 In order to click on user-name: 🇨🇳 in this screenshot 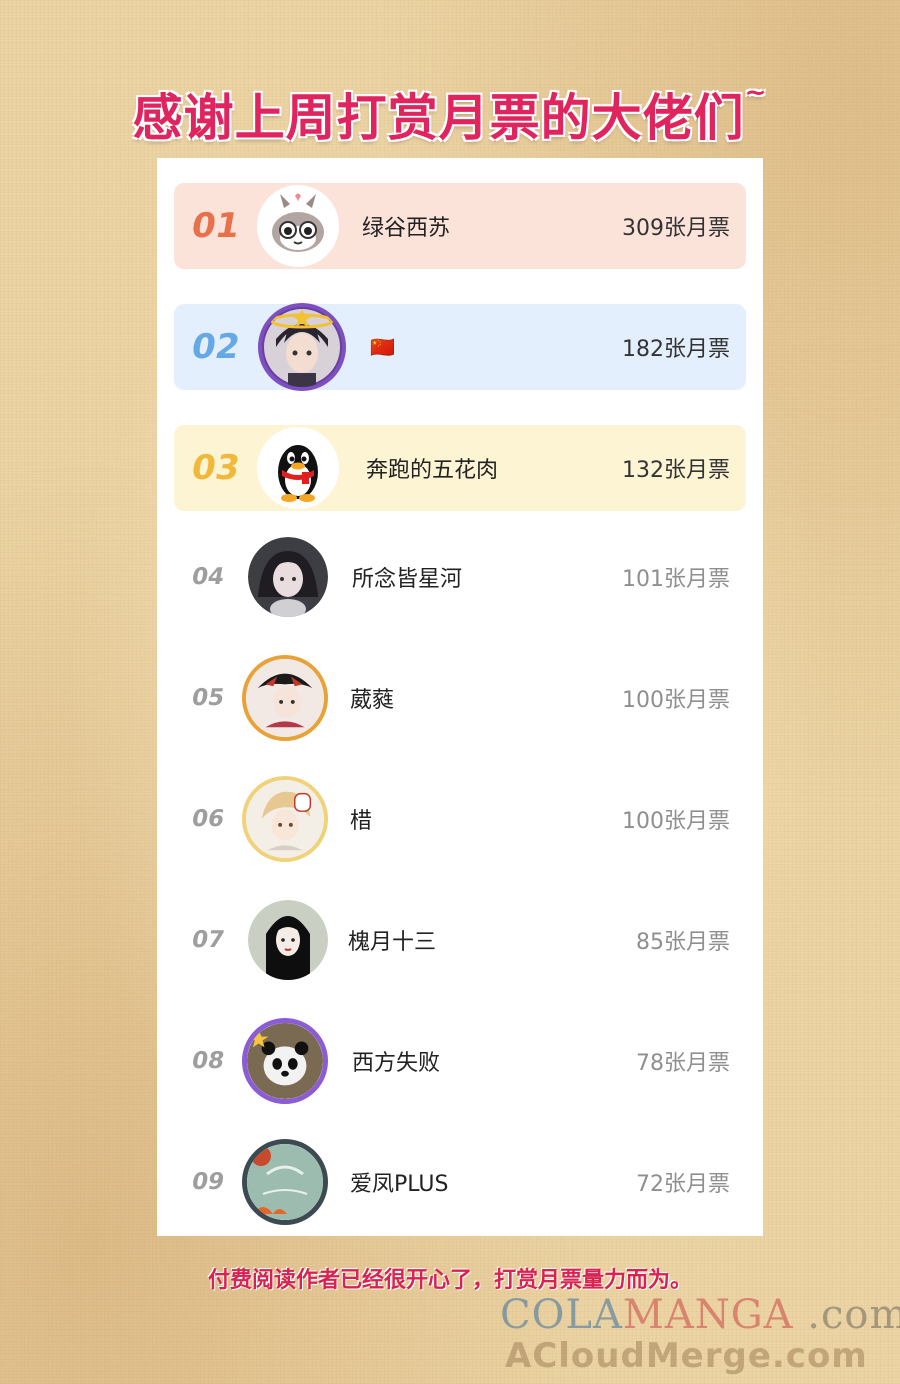, I will do `click(382, 347)`.